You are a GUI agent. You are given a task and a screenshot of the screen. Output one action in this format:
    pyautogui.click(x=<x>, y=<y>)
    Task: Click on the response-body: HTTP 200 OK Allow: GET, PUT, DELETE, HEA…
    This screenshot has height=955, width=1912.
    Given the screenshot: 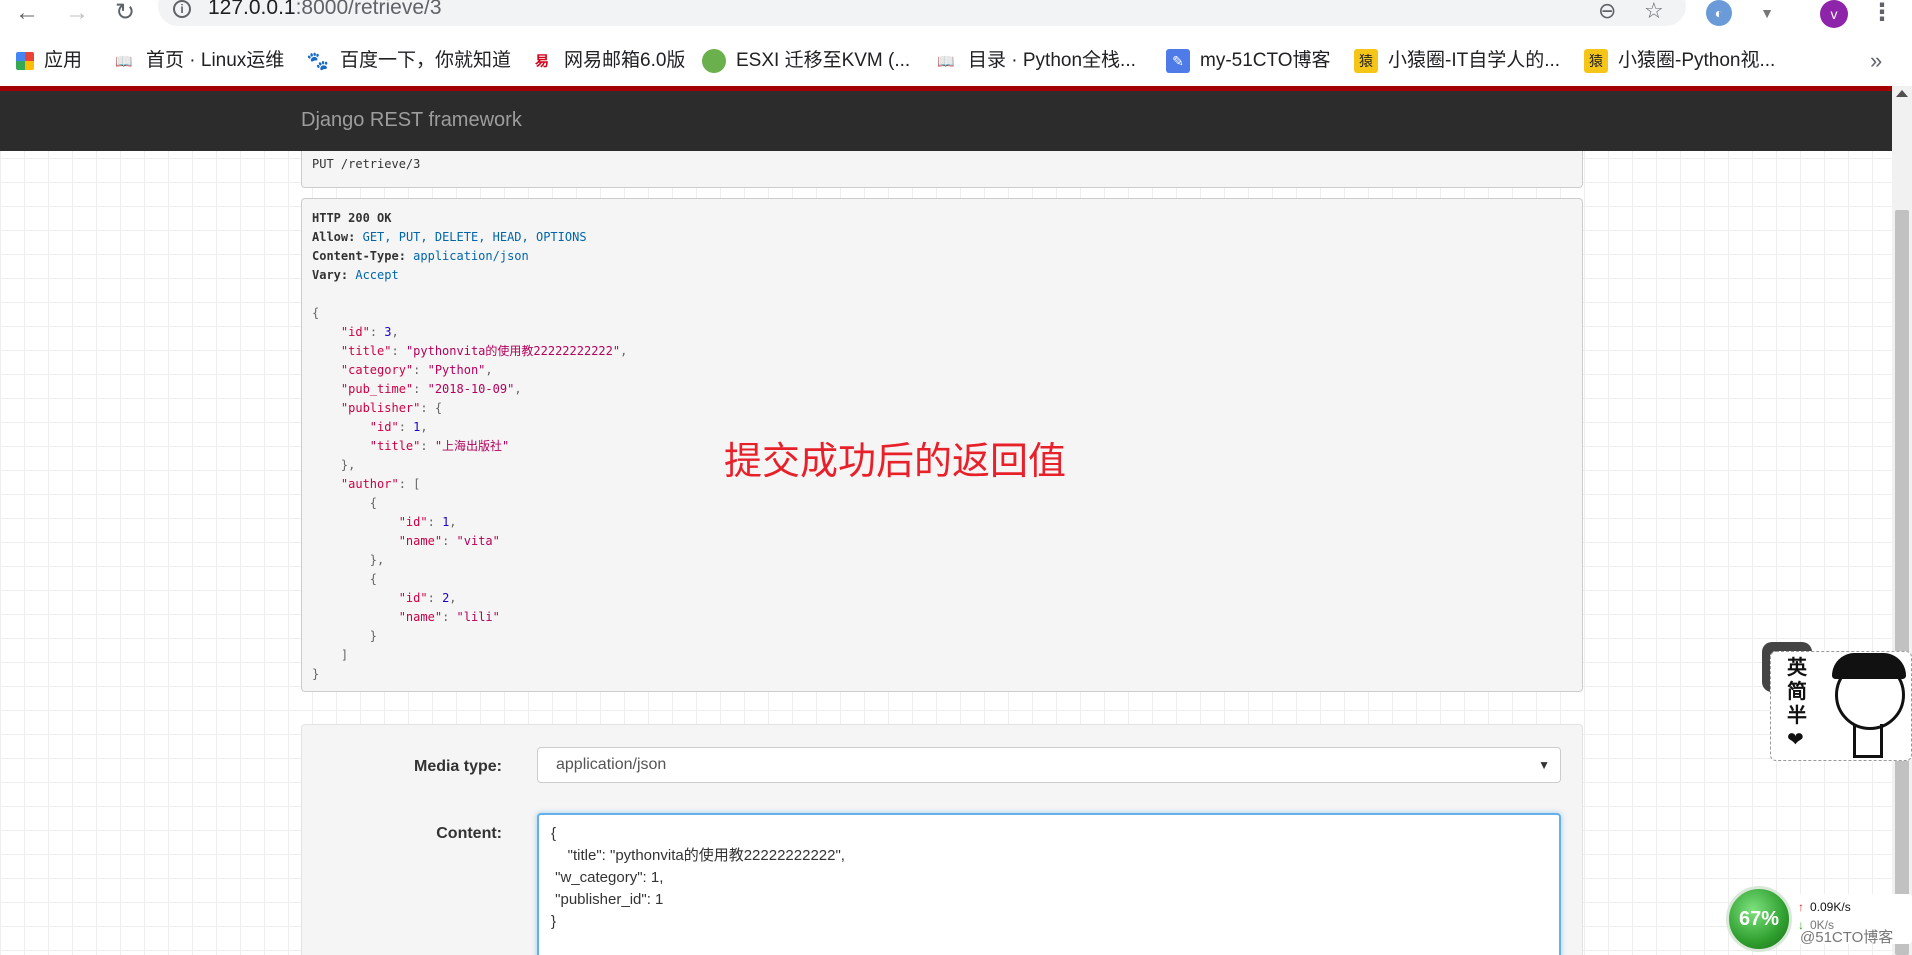 What is the action you would take?
    pyautogui.click(x=470, y=446)
    